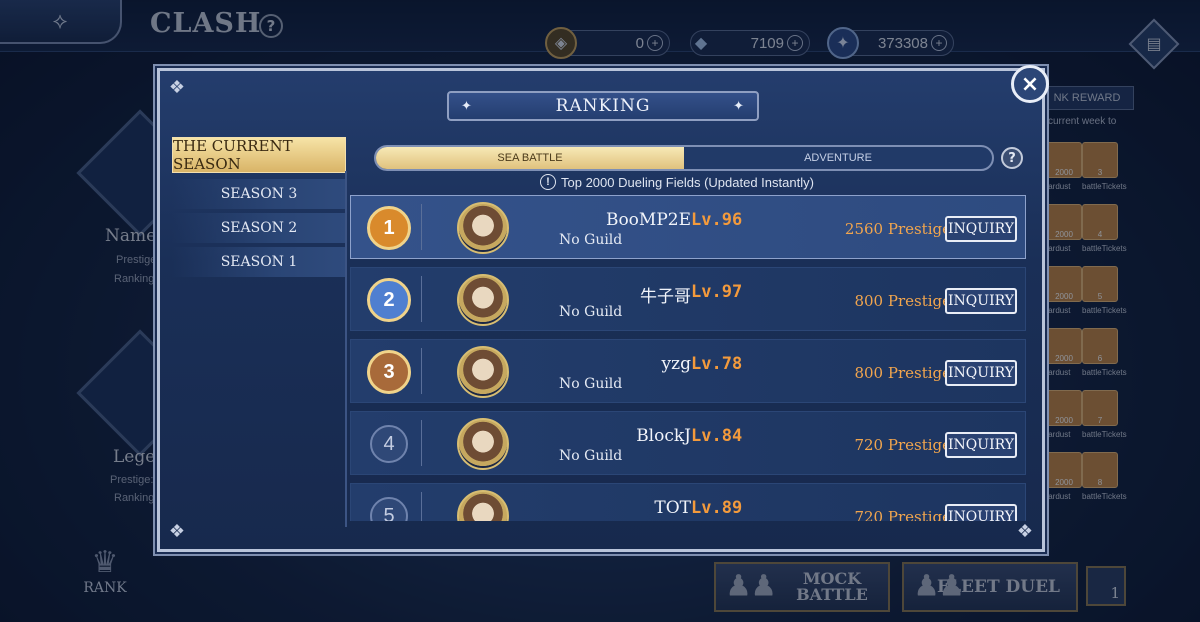 This screenshot has width=1200, height=622. Describe the element at coordinates (897, 229) in the screenshot. I see `player-prestige: 2560 Prestige` at that location.